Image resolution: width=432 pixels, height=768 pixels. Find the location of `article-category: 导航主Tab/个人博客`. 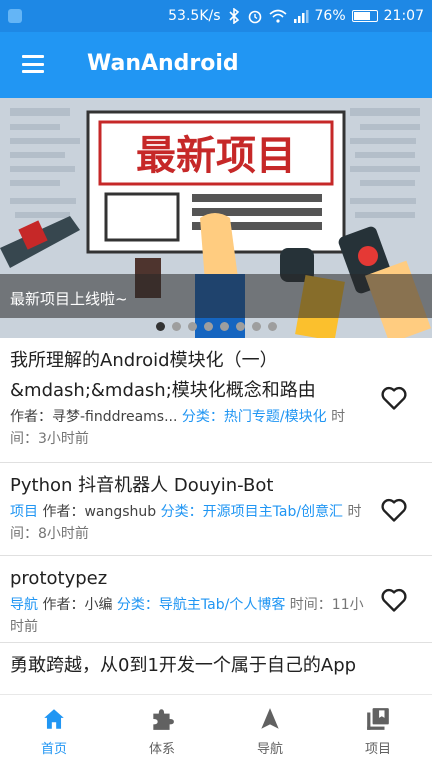

article-category: 导航主Tab/个人博客 is located at coordinates (222, 605).